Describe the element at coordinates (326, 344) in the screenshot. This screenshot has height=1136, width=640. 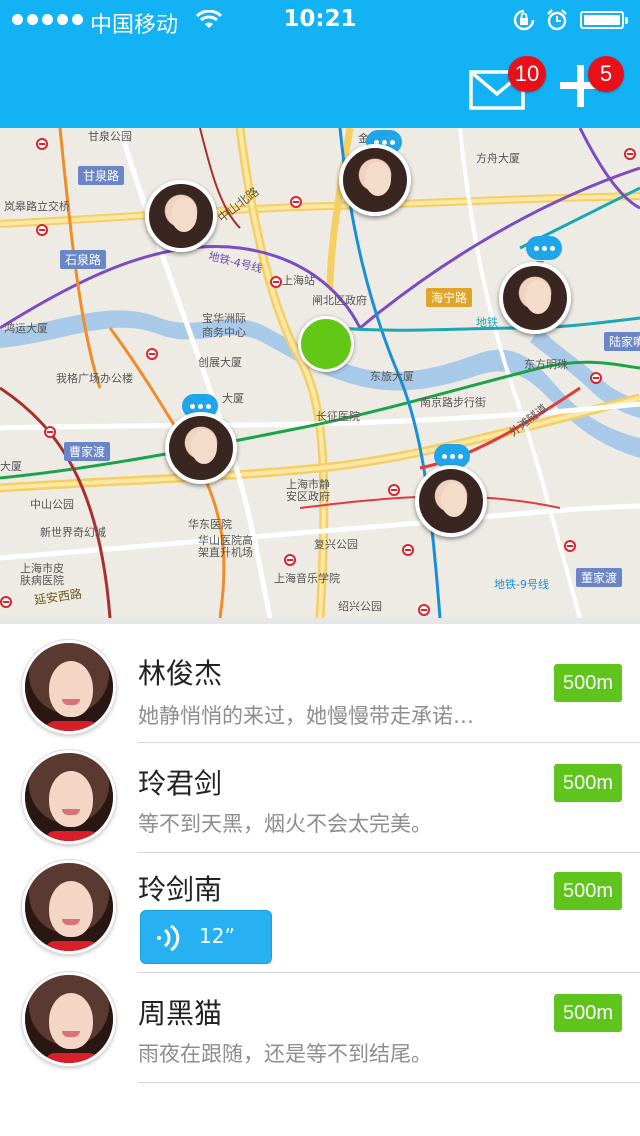
I see `my-location-marker` at that location.